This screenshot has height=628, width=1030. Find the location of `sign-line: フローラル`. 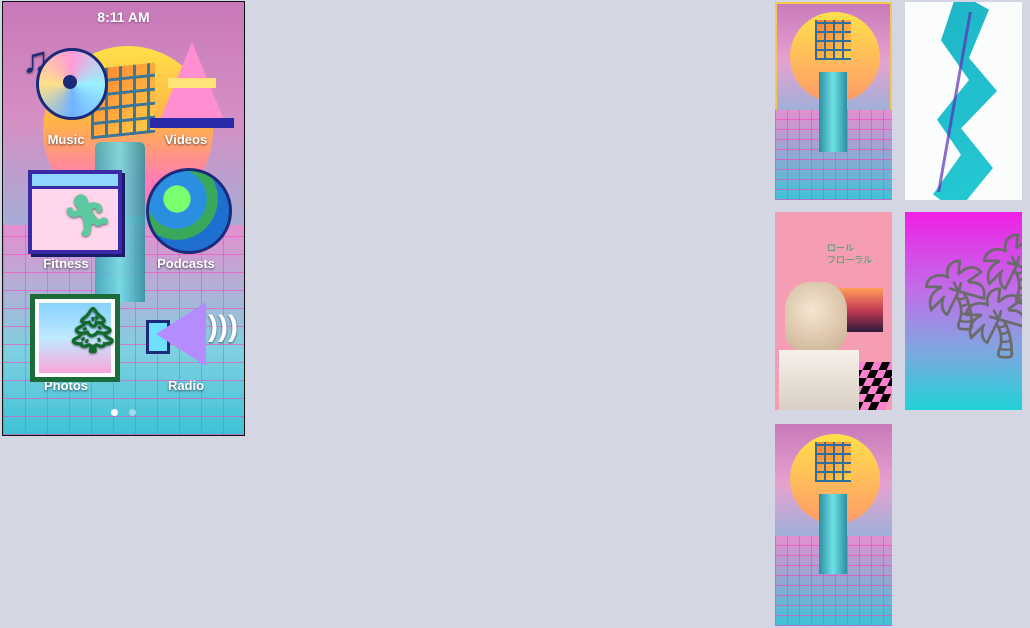

sign-line: フローラル is located at coordinates (850, 260).